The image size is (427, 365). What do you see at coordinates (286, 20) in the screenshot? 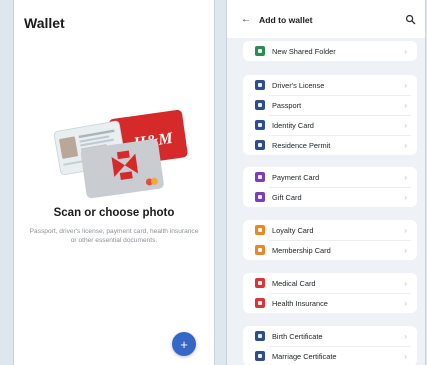
I see `page-title: Add to wallet` at bounding box center [286, 20].